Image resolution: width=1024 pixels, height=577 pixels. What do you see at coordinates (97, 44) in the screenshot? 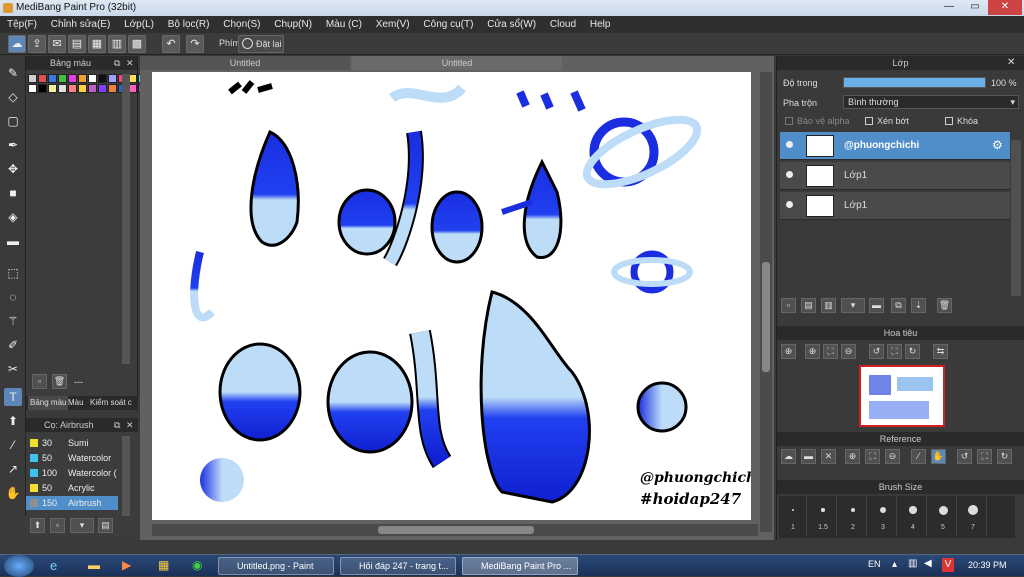
I see `page-icon: ▦` at bounding box center [97, 44].